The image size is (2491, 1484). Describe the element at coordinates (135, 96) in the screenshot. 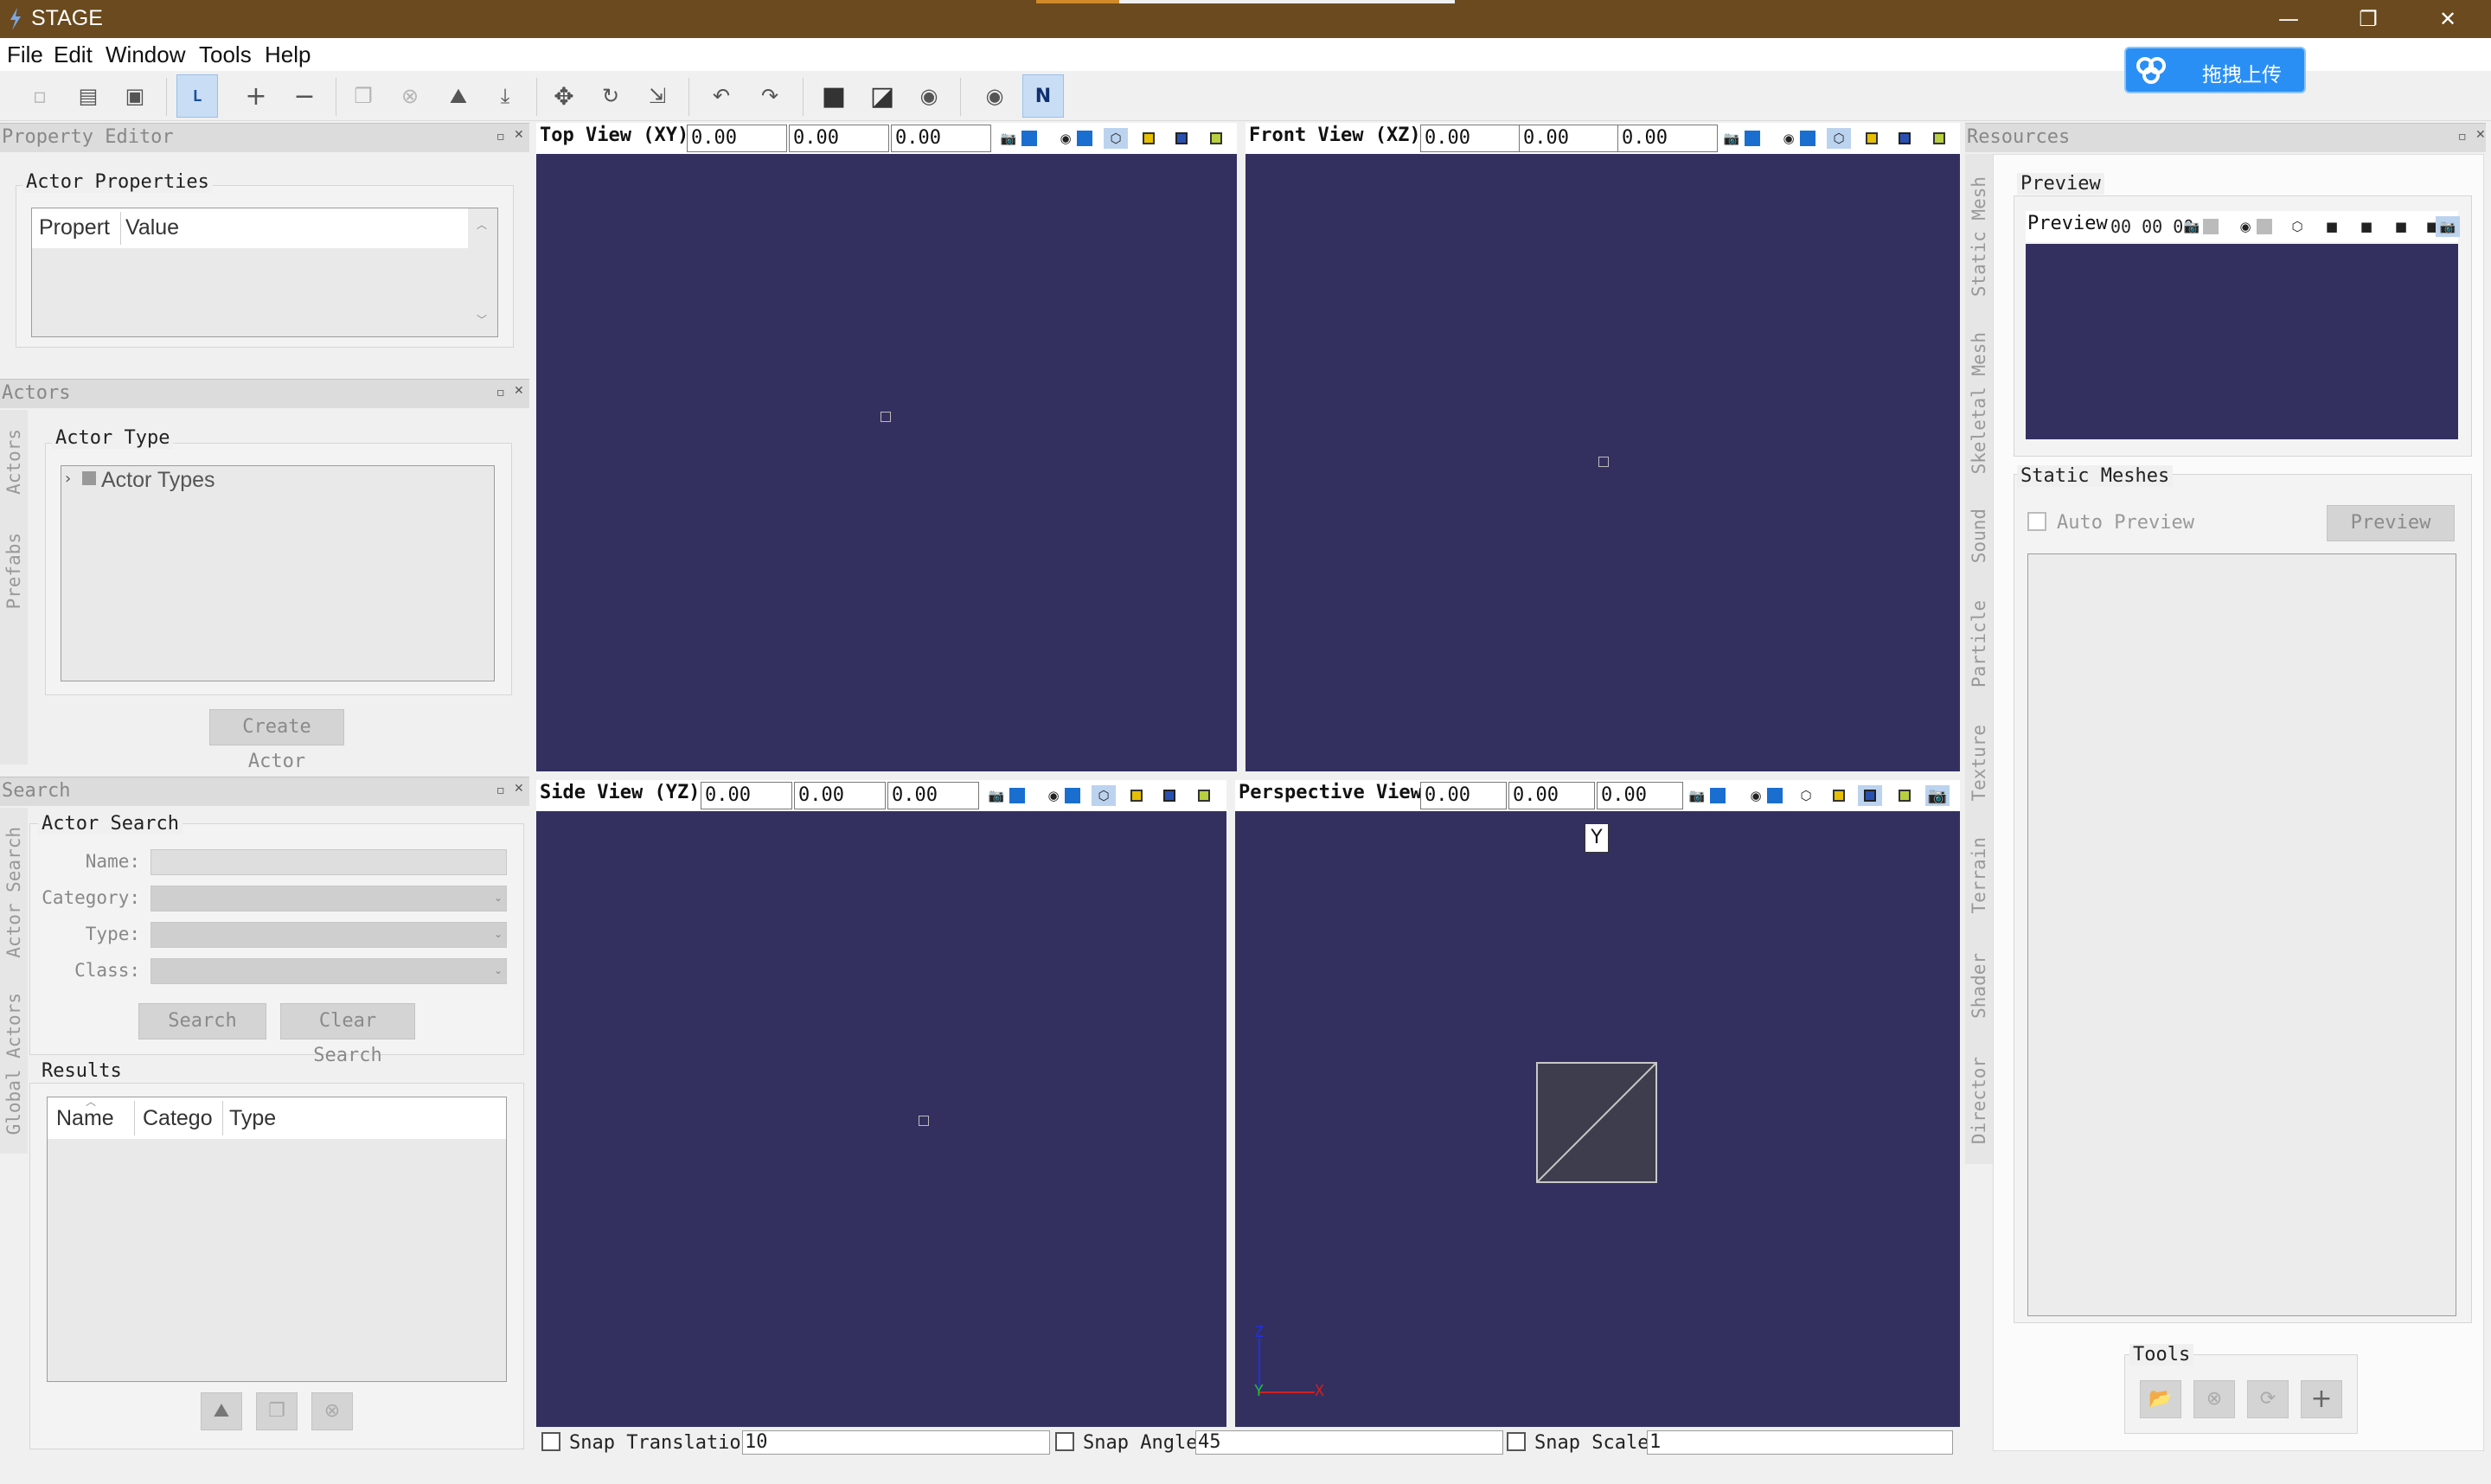

I see `save-icon: ▣` at that location.